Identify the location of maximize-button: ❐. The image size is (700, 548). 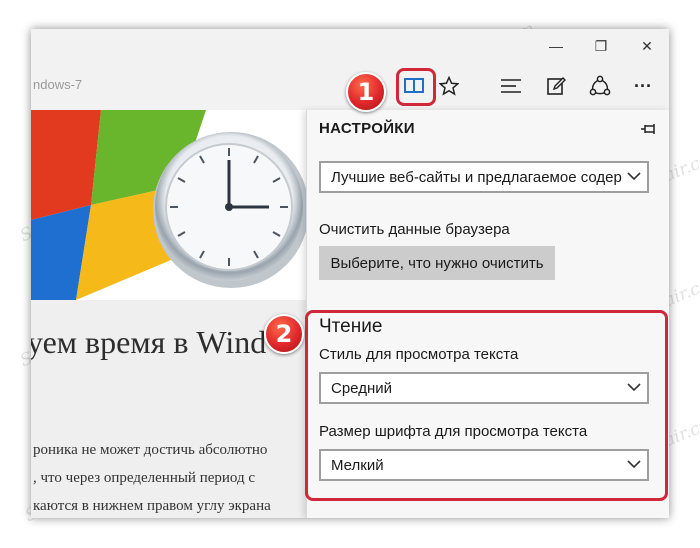
(601, 46).